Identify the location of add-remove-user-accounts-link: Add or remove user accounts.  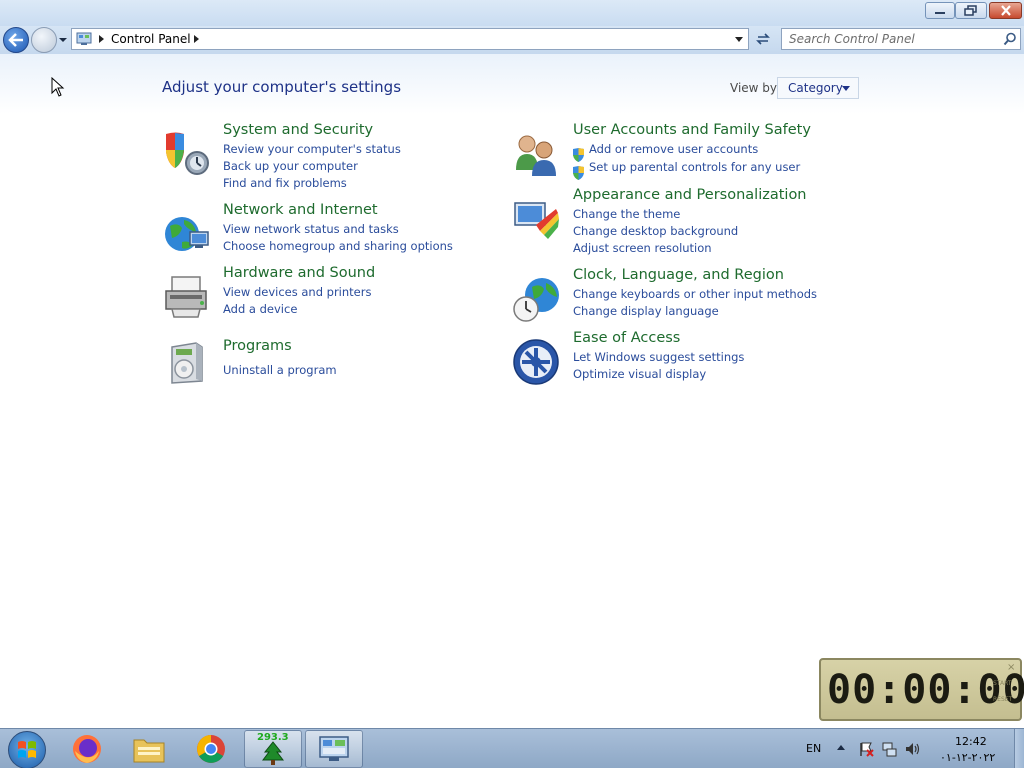
(673, 149).